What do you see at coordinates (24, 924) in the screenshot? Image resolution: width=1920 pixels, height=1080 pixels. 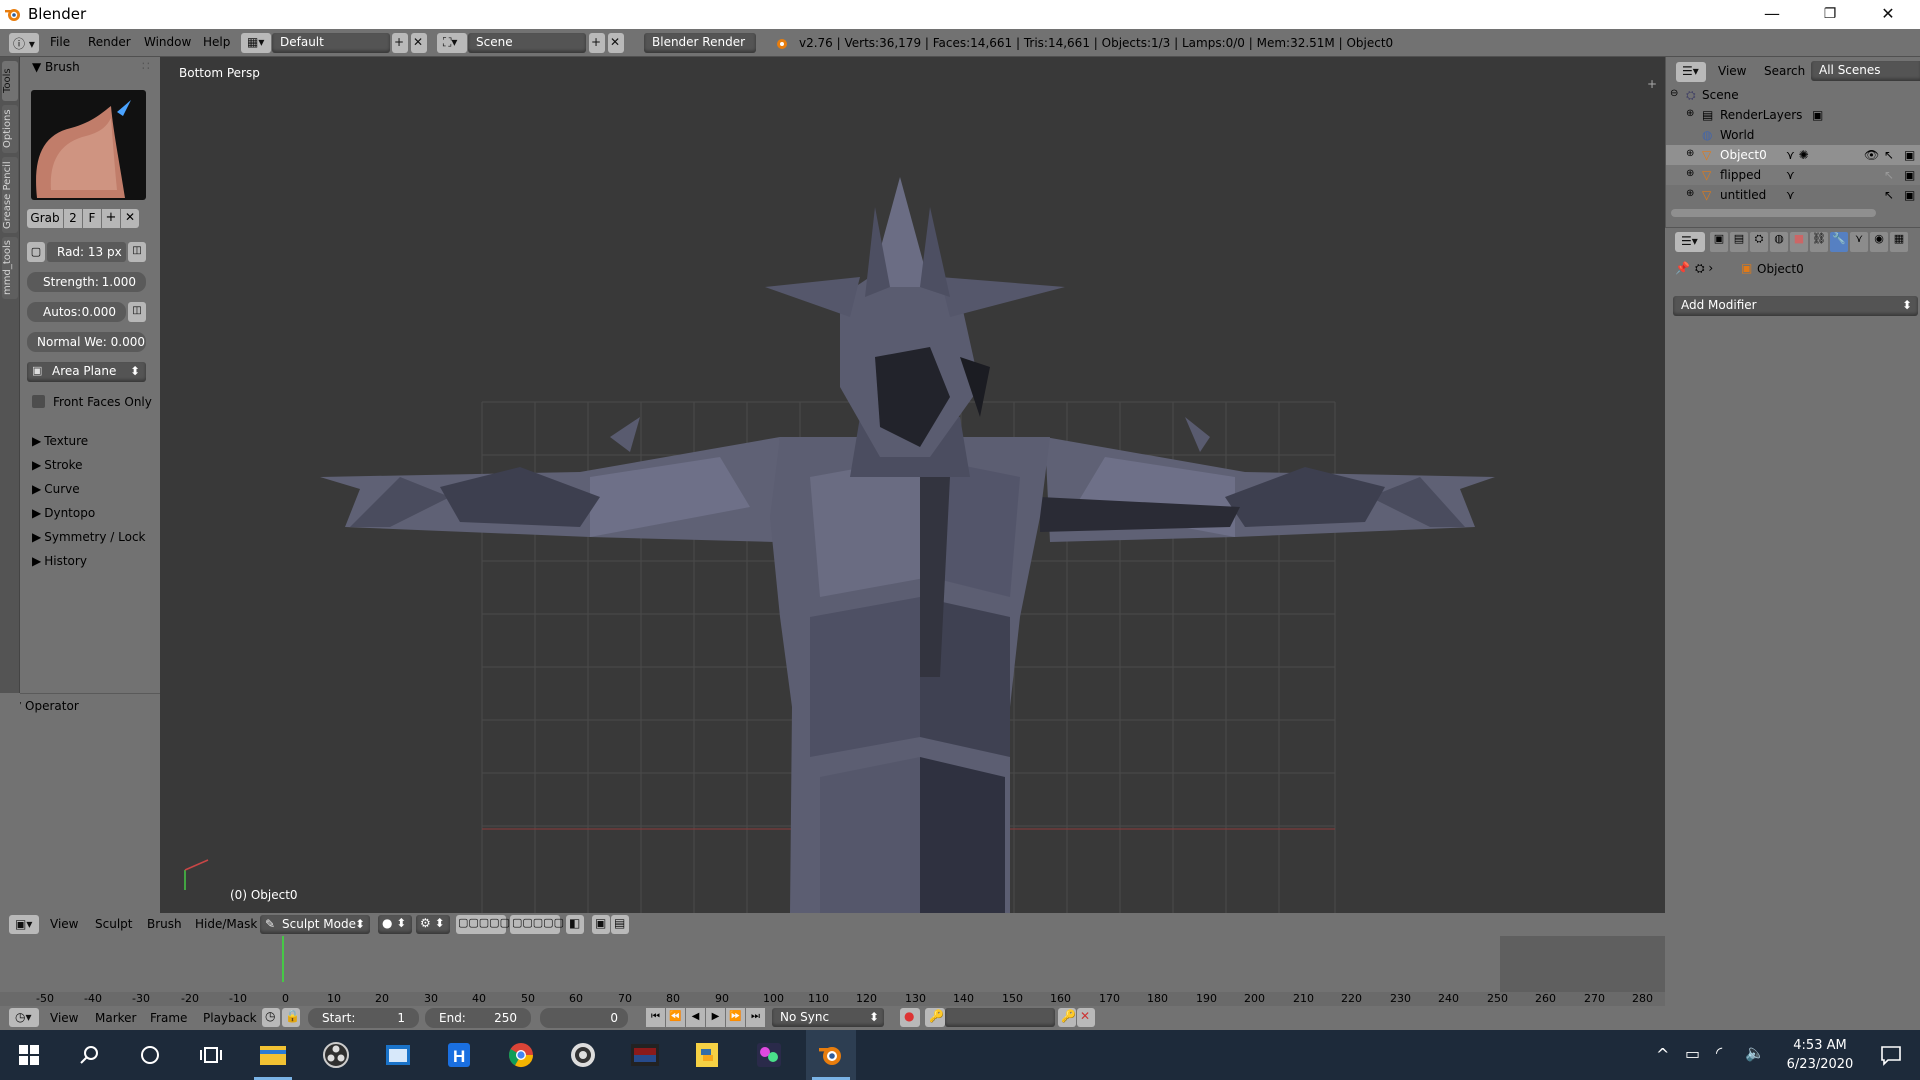 I see `viewport-editor-type-icon: ▣▾` at bounding box center [24, 924].